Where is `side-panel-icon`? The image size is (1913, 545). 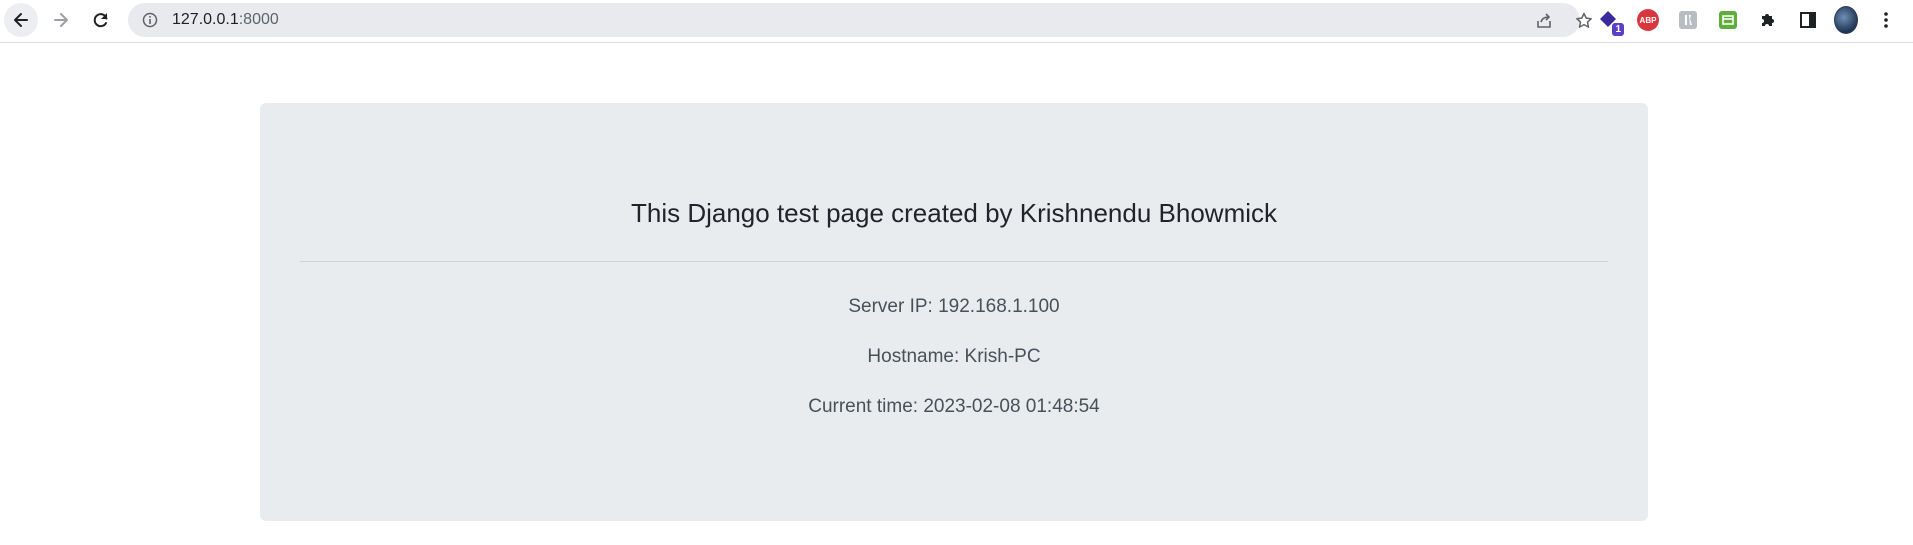 side-panel-icon is located at coordinates (1808, 20).